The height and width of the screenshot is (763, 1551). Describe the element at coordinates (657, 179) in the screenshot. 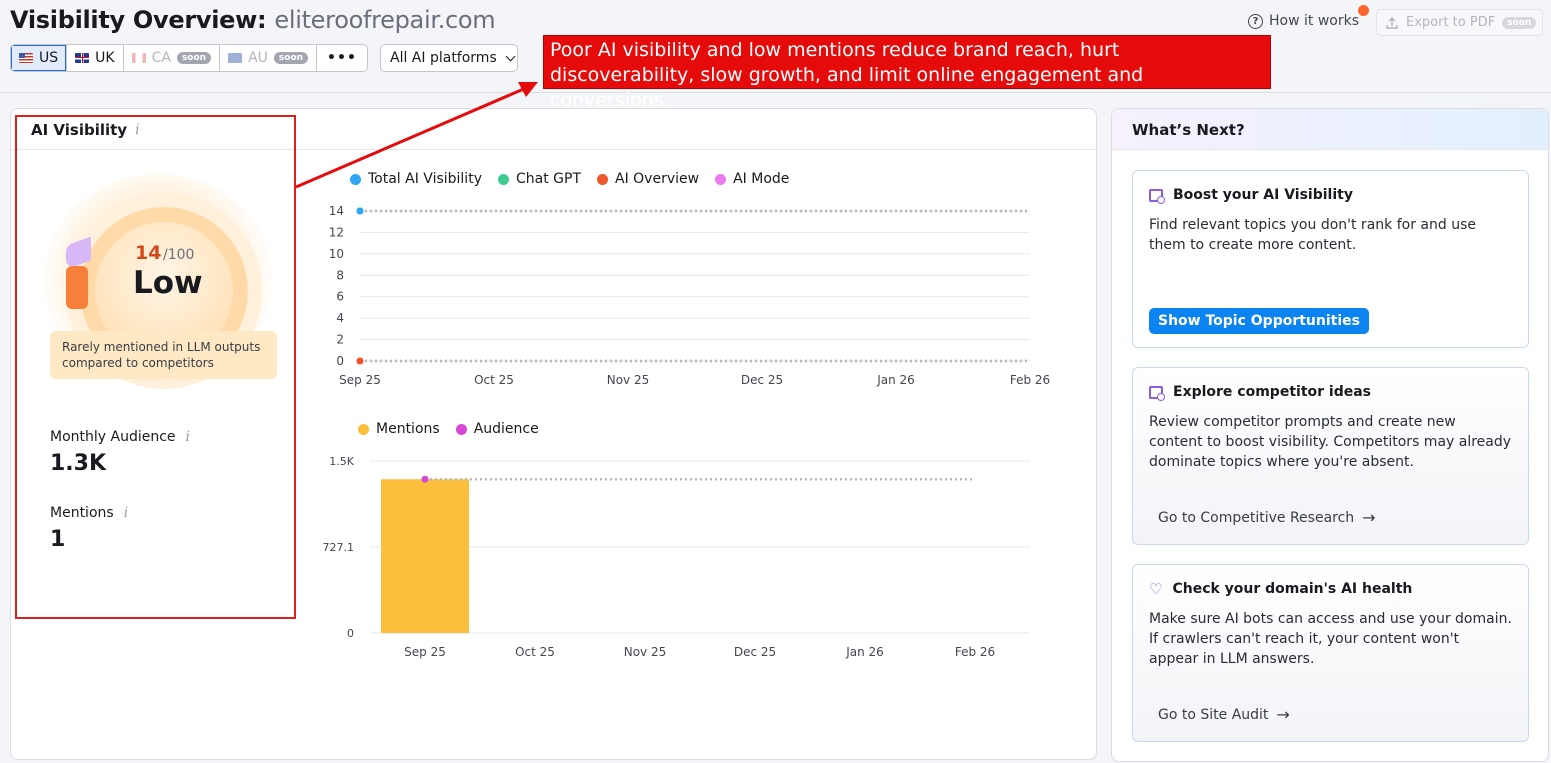

I see `legend-label: AI Overview` at that location.